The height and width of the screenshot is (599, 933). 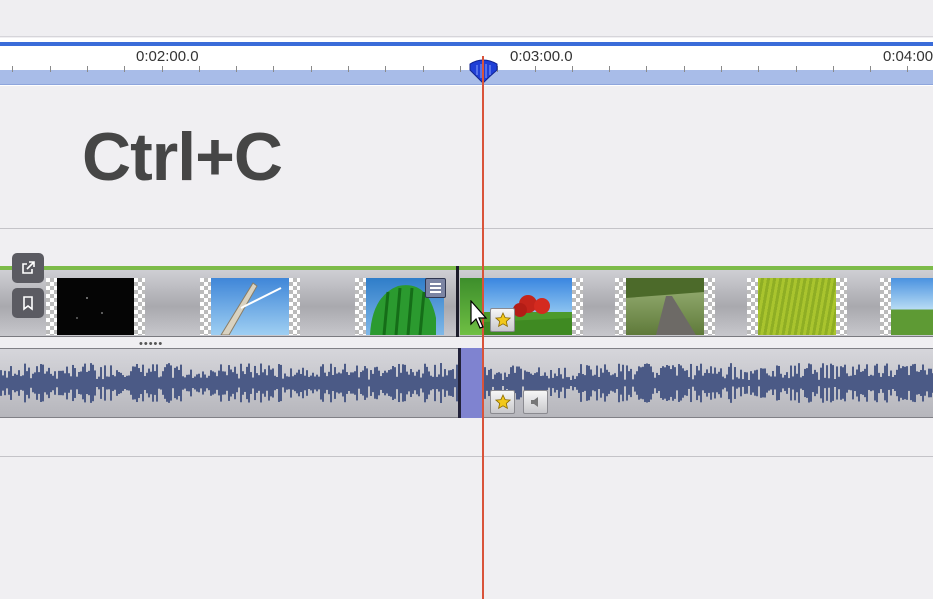 I want to click on speaker-icon, so click(x=535, y=402).